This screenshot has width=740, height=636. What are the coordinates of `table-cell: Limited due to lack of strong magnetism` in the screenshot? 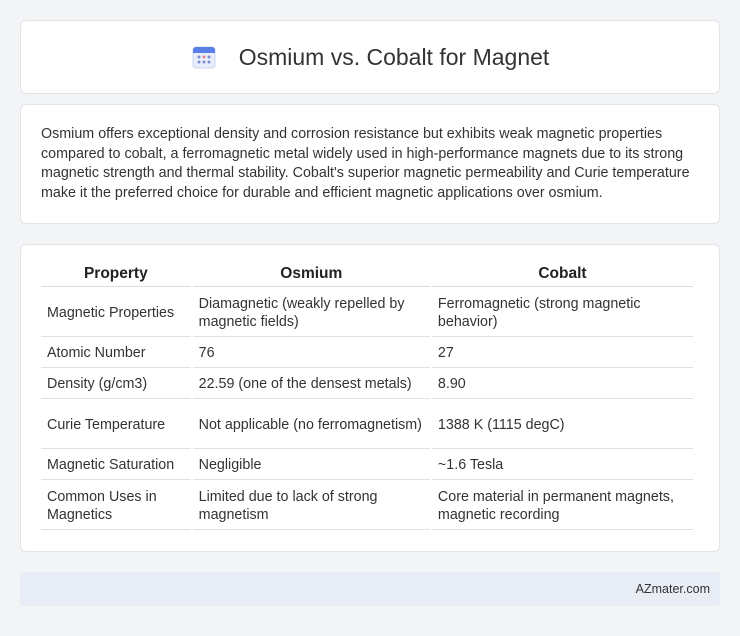 It's located at (311, 506).